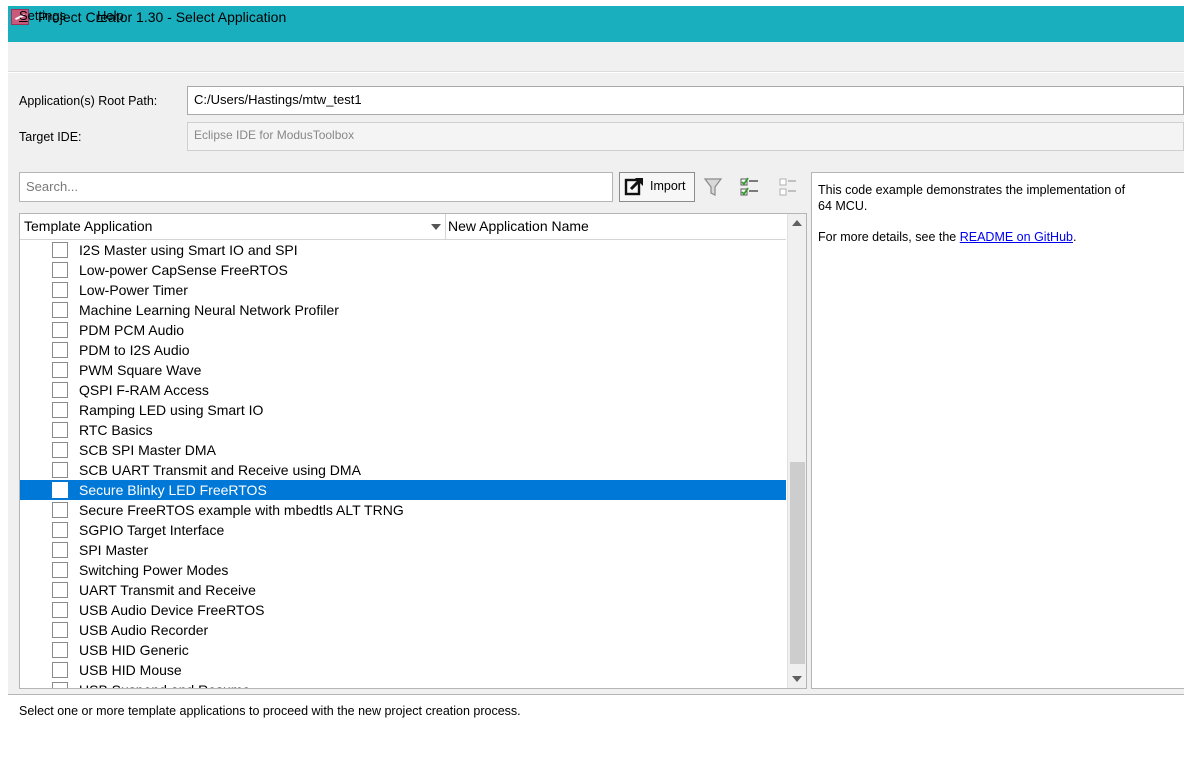 This screenshot has height=759, width=1184. I want to click on row-label: USB Audio Recorder, so click(144, 630).